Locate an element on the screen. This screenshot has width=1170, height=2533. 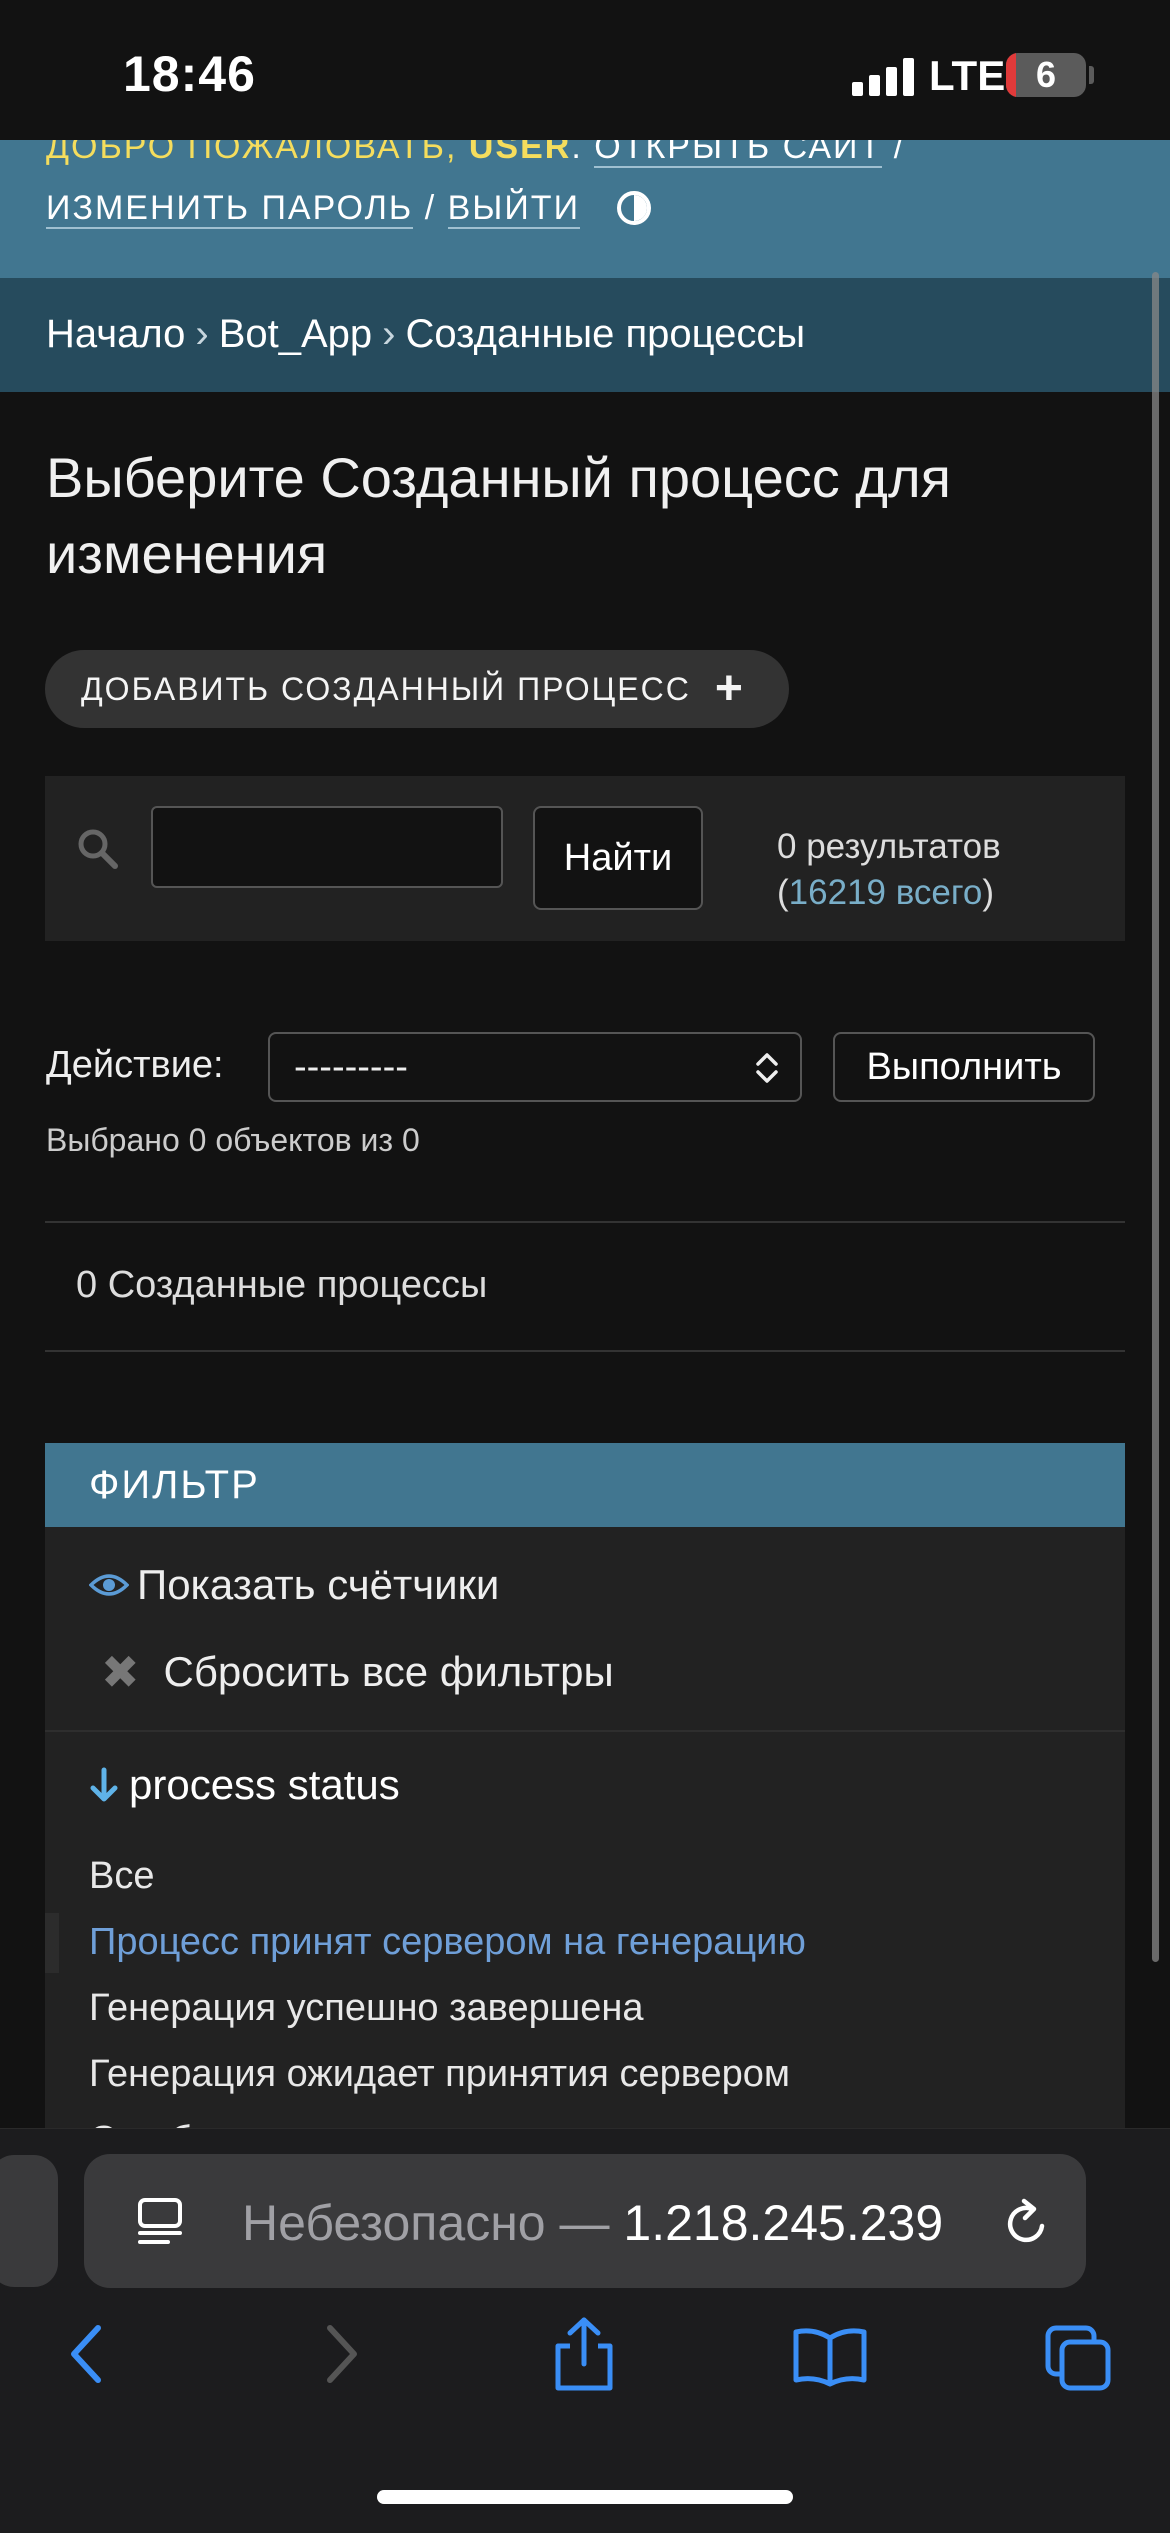
security-warning: Небезопасно — is located at coordinates (426, 2223).